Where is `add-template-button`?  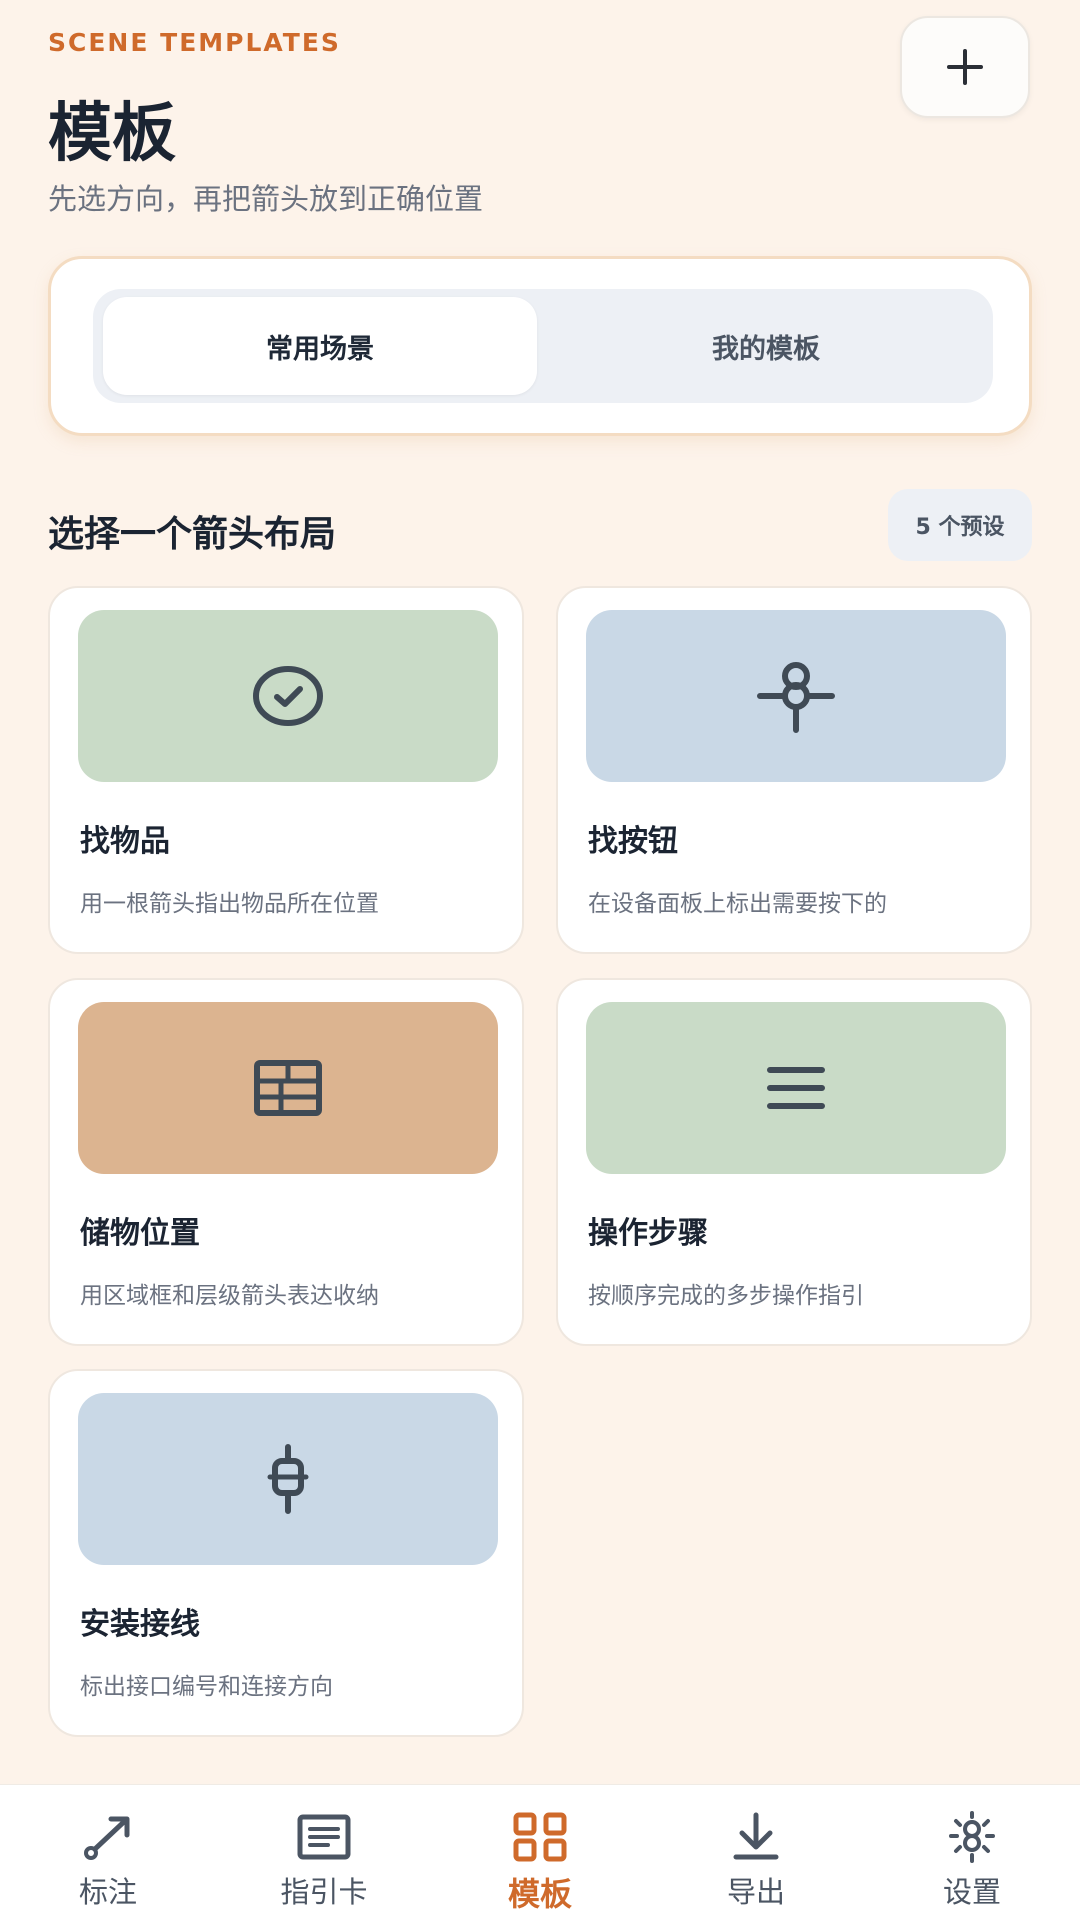
add-template-button is located at coordinates (965, 67).